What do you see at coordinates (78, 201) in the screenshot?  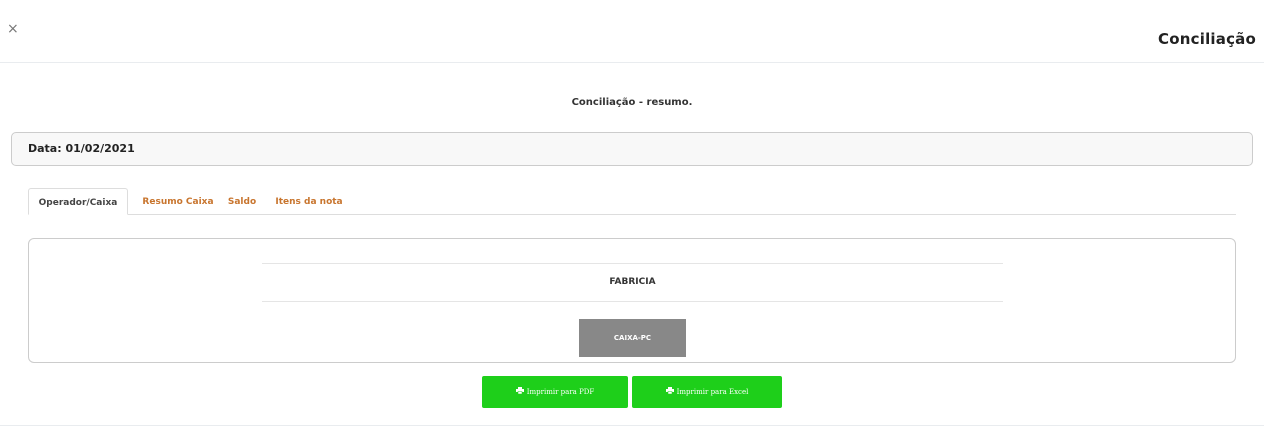 I see `tab-operador-caixa: Operador/Caixa` at bounding box center [78, 201].